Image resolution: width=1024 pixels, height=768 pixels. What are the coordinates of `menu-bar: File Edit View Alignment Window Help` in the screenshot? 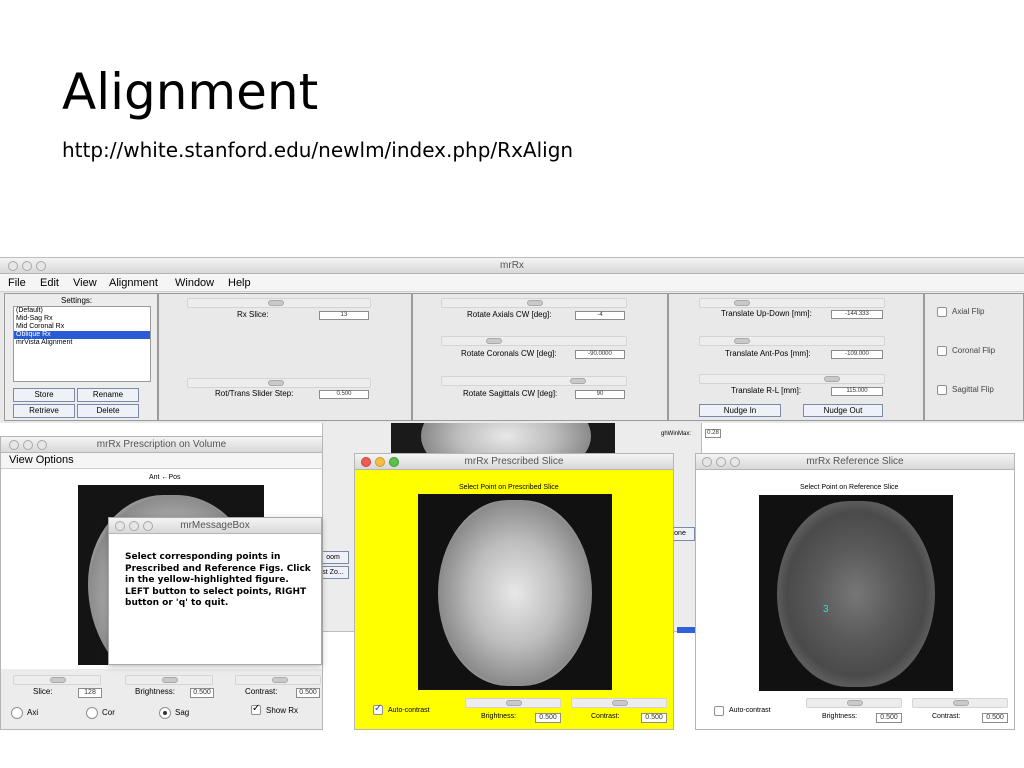 It's located at (512, 283).